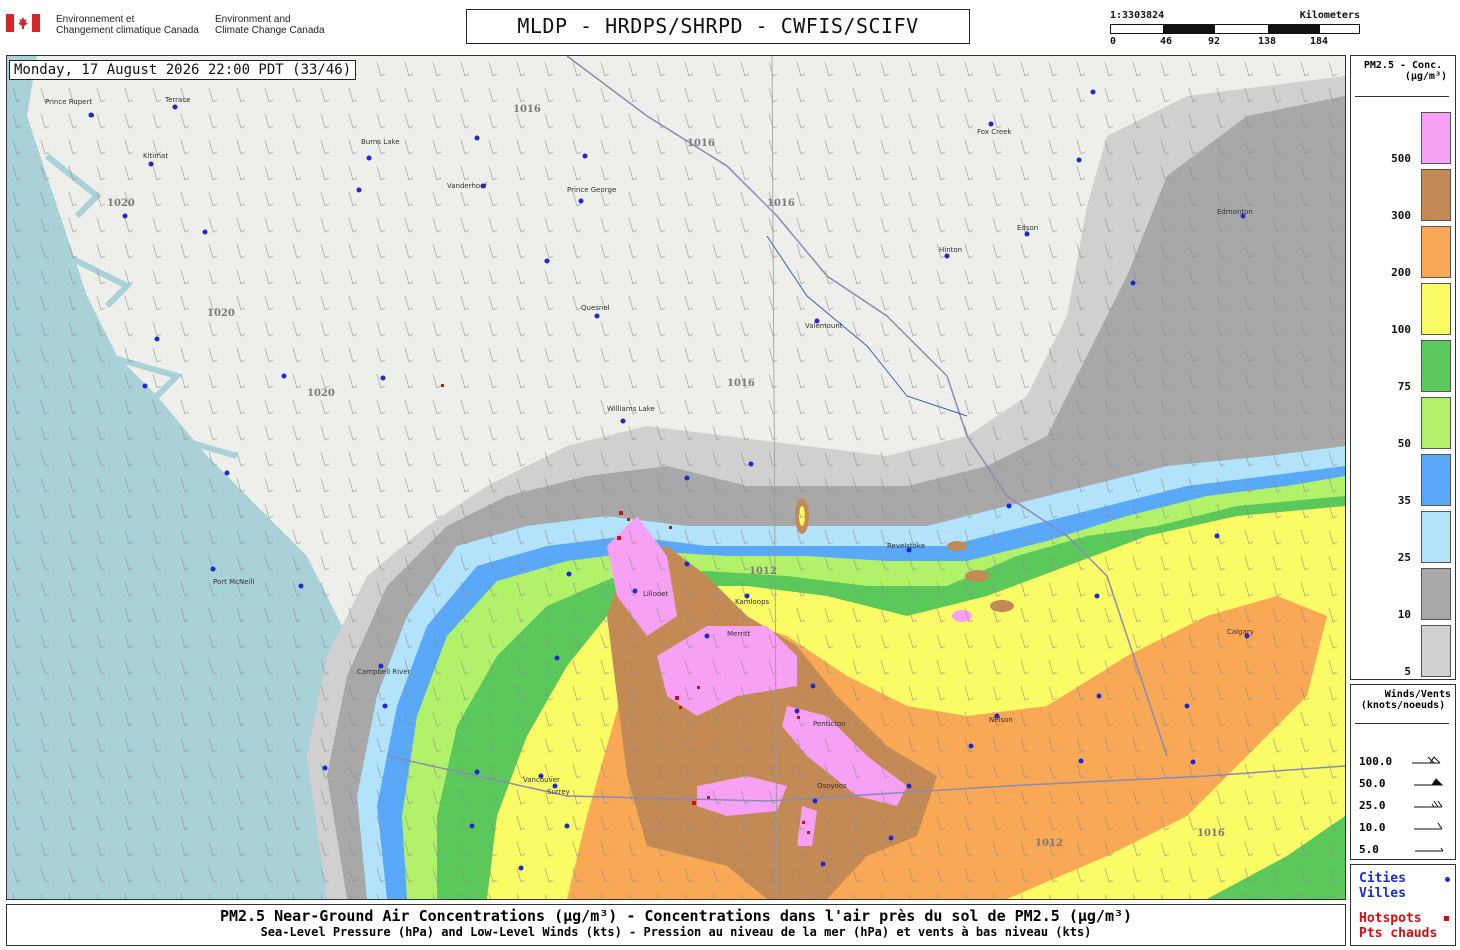  Describe the element at coordinates (1401, 329) in the screenshot. I see `legend-tick-label: 100` at that location.